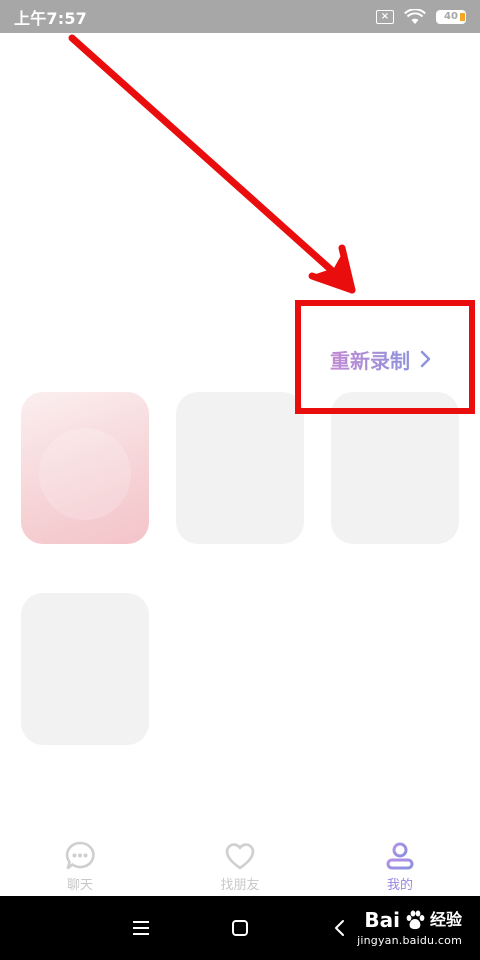 This screenshot has width=480, height=960. What do you see at coordinates (50, 18) in the screenshot?
I see `status-time: 上午7:57` at bounding box center [50, 18].